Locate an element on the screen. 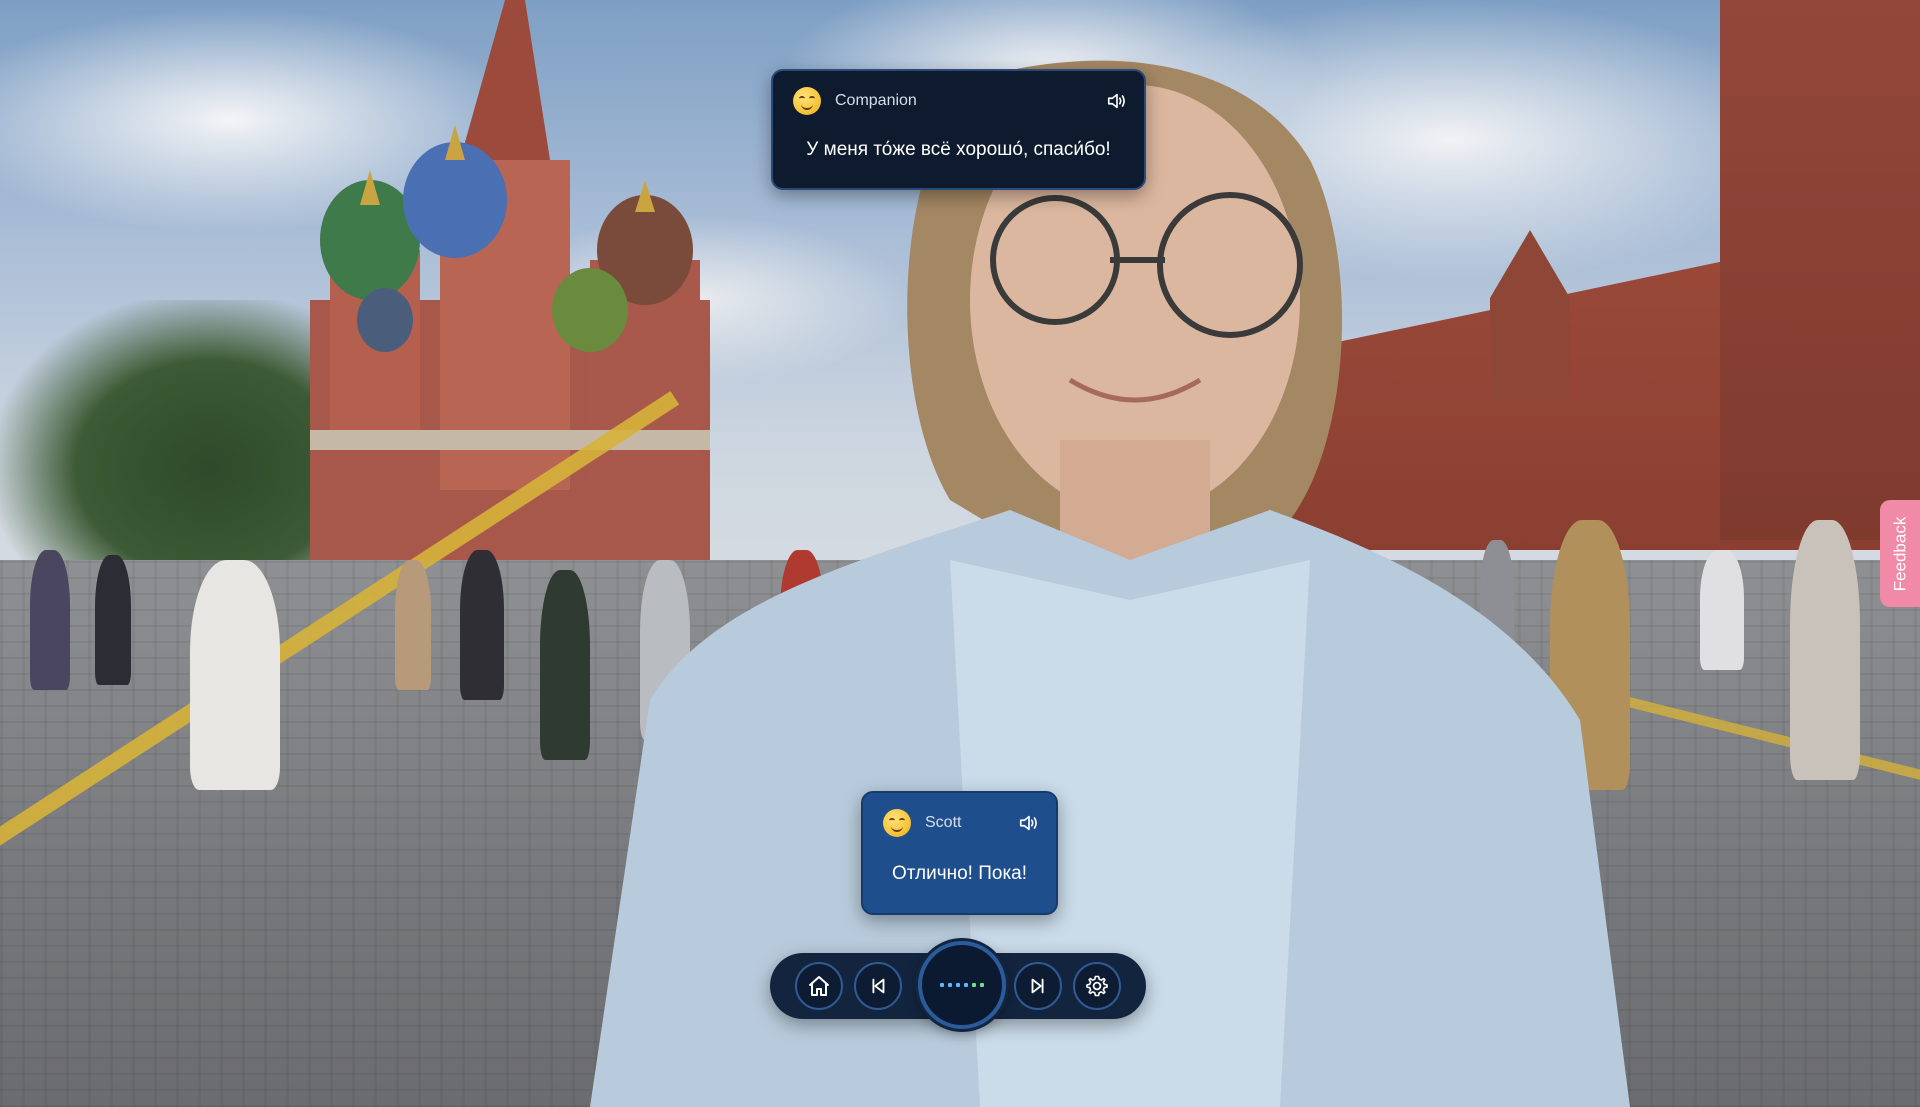  skip-previous-icon is located at coordinates (878, 986).